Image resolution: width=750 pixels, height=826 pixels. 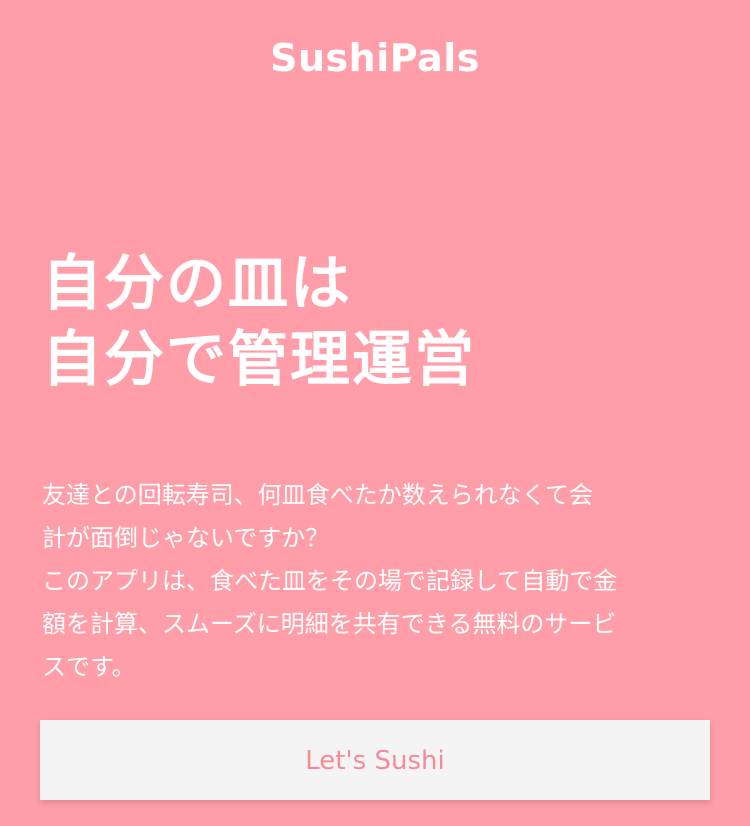 What do you see at coordinates (318, 495) in the screenshot?
I see `description-line-1: 友達との回転寿司、何皿食べたか数えられなくて会` at bounding box center [318, 495].